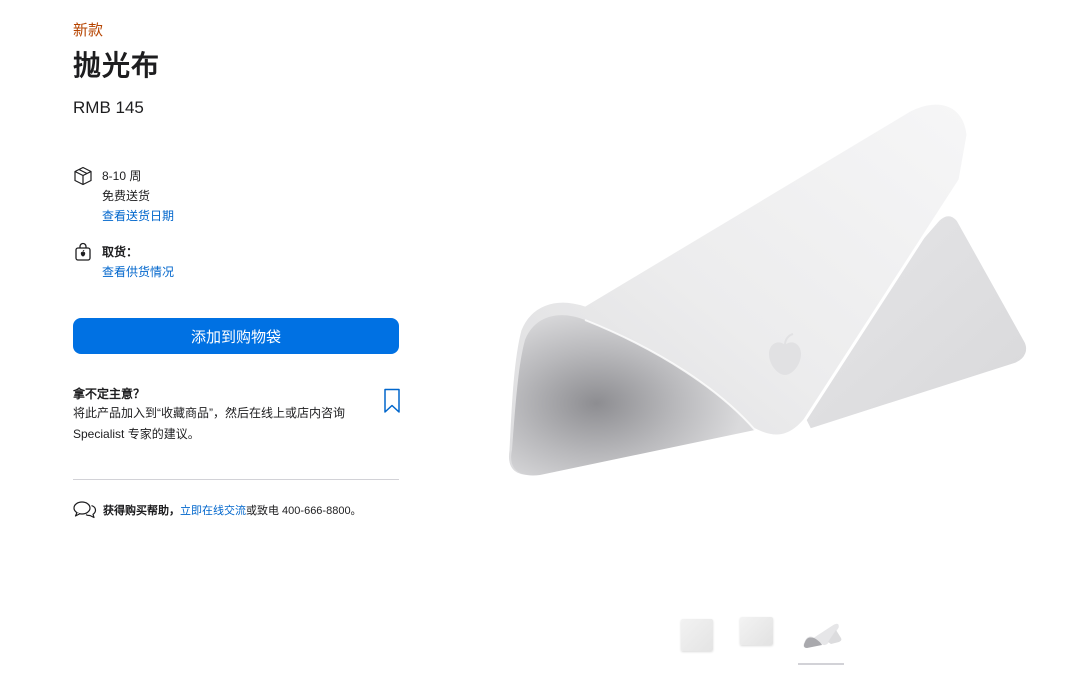 This screenshot has width=1065, height=692. I want to click on delivery-shipping: 免费送货, so click(126, 196).